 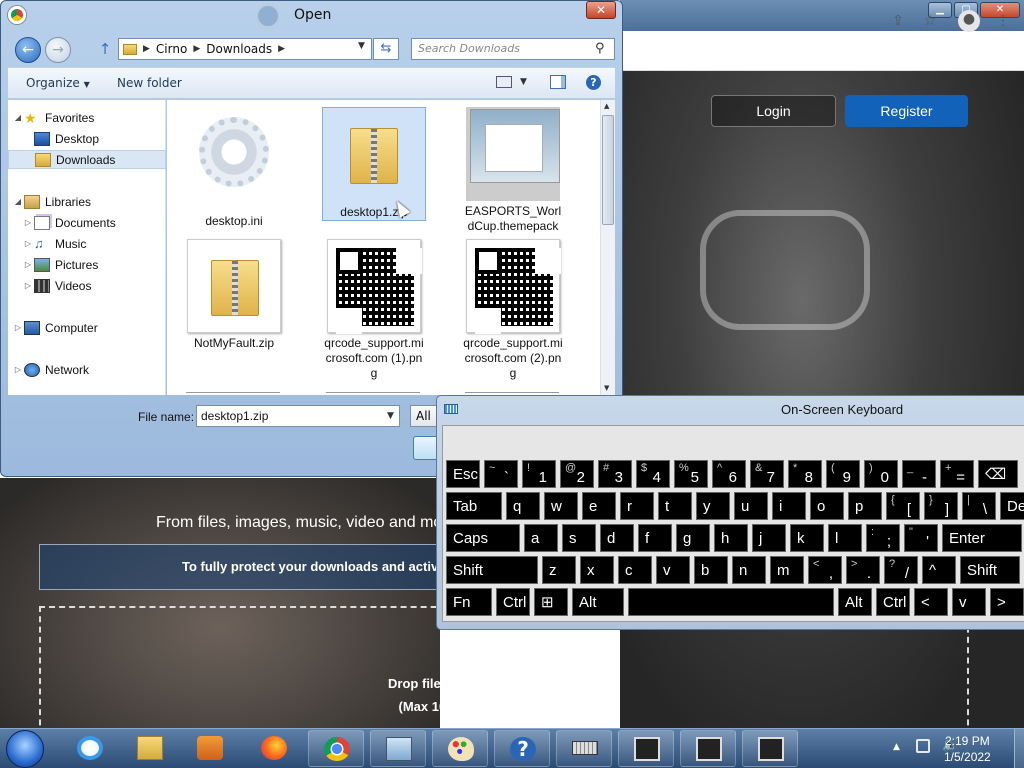 I want to click on key: Tab, so click(x=474, y=506).